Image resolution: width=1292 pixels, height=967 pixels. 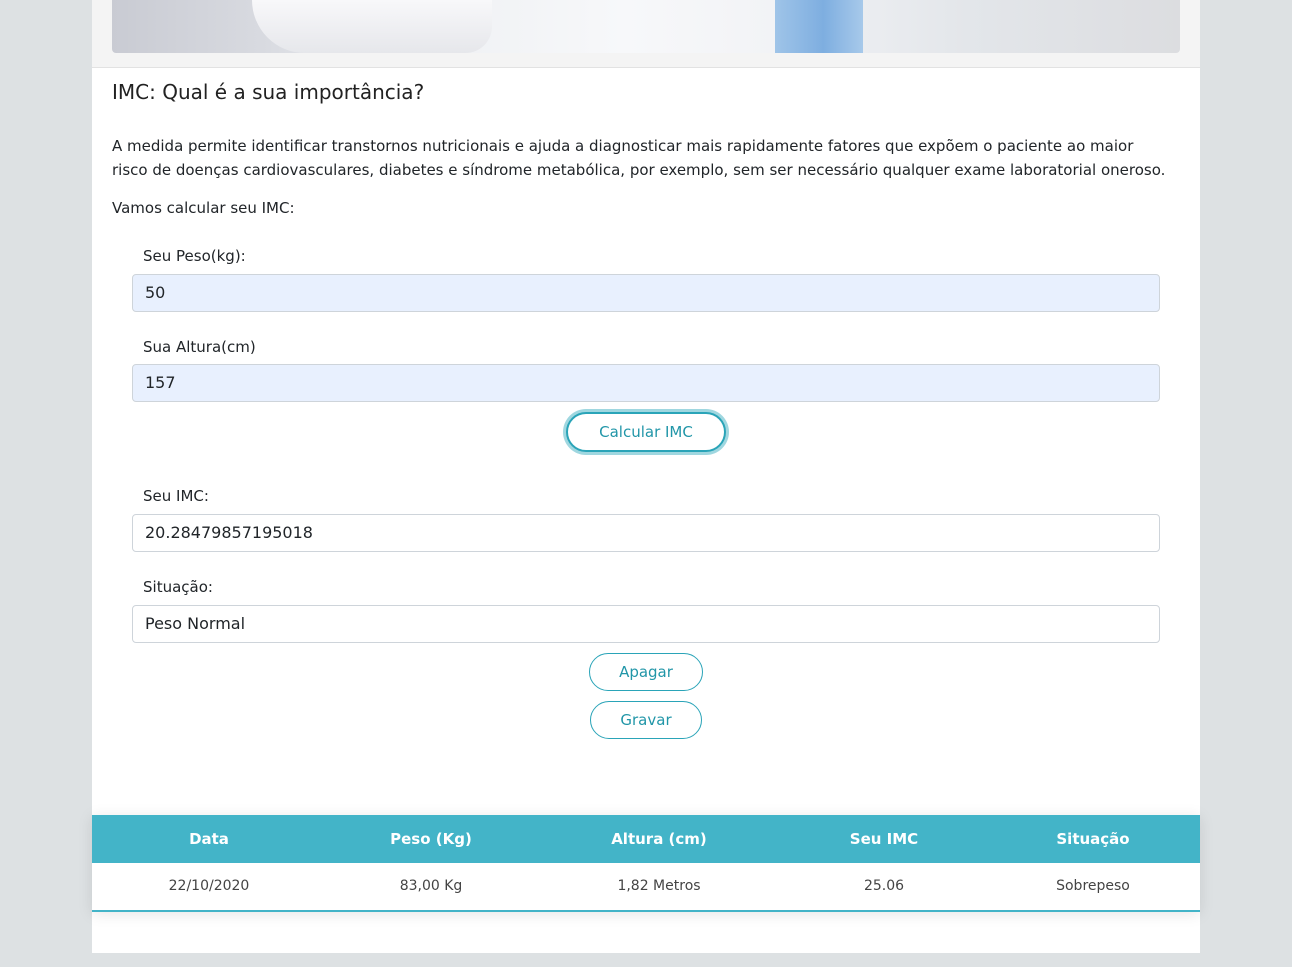 What do you see at coordinates (646, 672) in the screenshot?
I see `apagar-button: Apagar` at bounding box center [646, 672].